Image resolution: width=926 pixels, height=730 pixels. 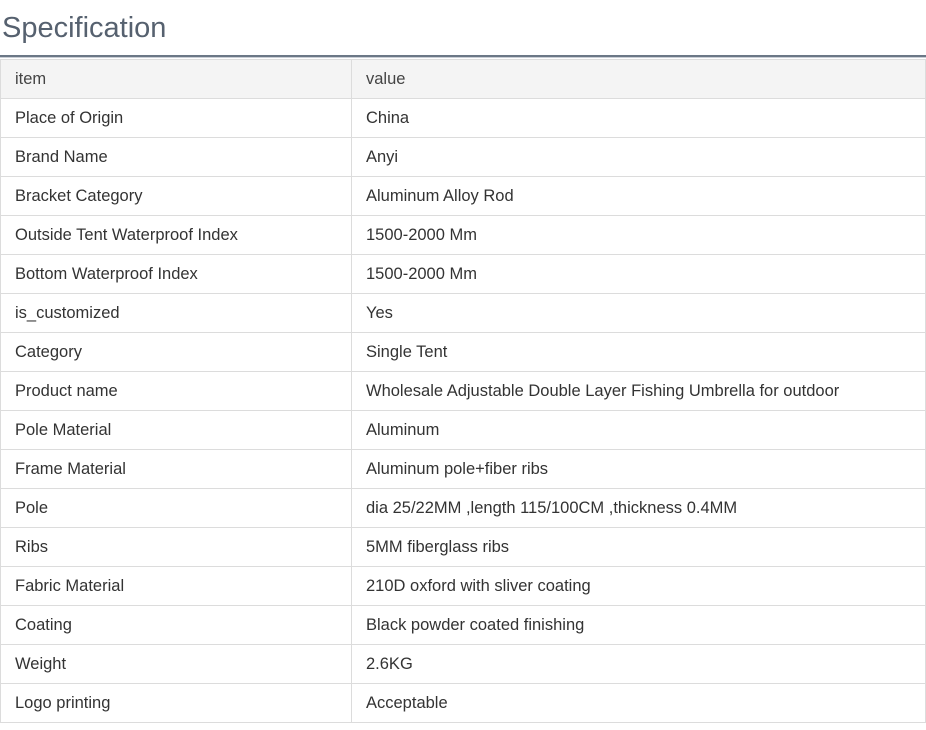 I want to click on row-item: Brand Name, so click(x=176, y=157).